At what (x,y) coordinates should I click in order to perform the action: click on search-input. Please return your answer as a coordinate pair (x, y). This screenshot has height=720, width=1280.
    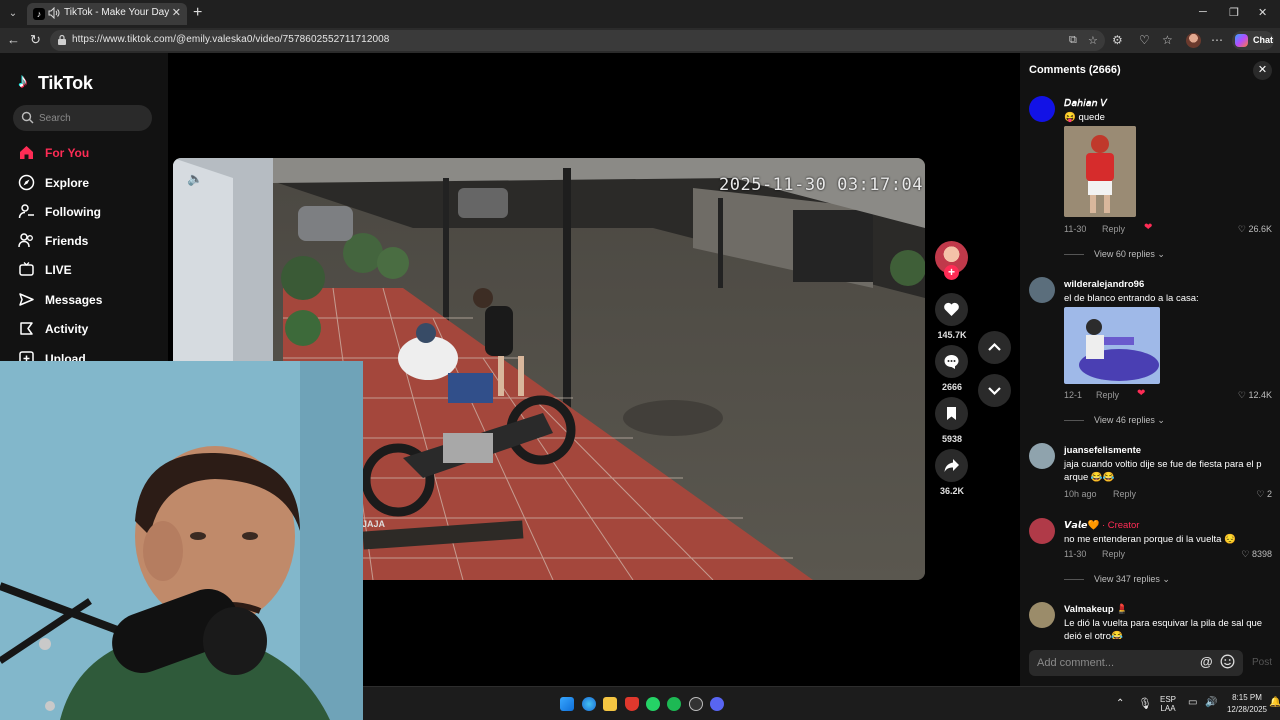
    Looking at the image, I should click on (93, 118).